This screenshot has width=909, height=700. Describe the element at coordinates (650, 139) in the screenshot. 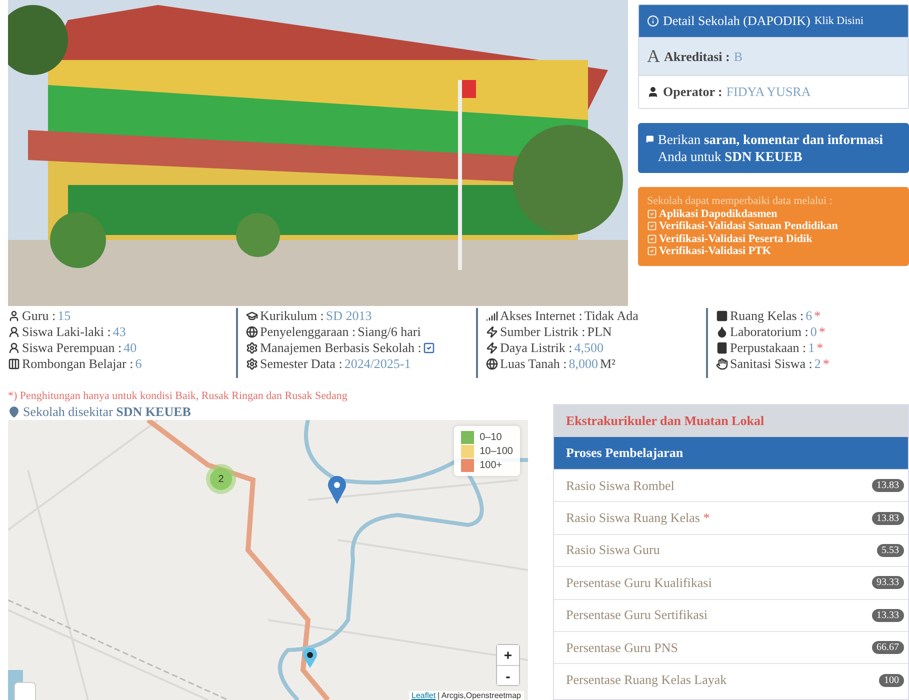

I see `comment-icon` at that location.